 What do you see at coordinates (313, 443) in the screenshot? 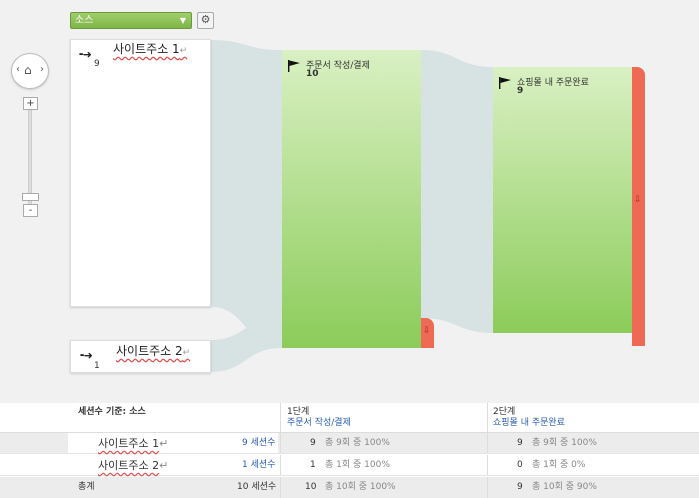
I see `table-row-step1-value: 9` at bounding box center [313, 443].